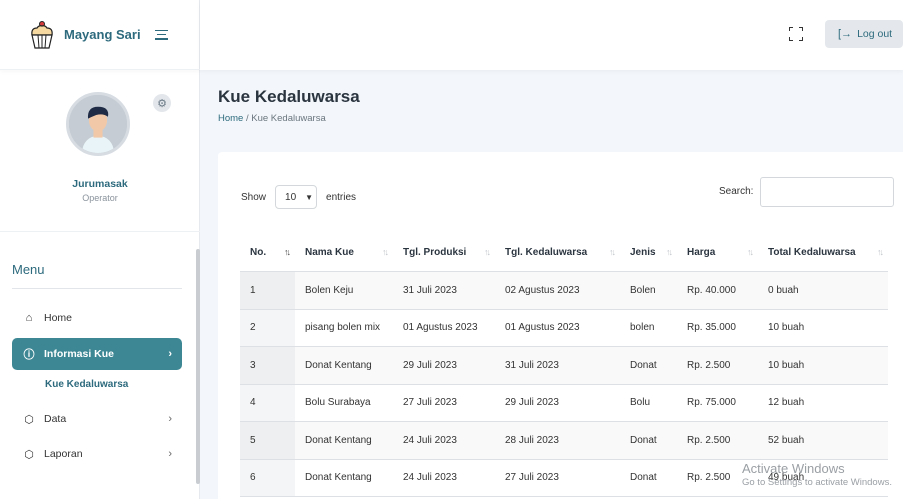 This screenshot has height=499, width=903. What do you see at coordinates (717, 290) in the screenshot?
I see `table-cell: Rp. 40.000` at bounding box center [717, 290].